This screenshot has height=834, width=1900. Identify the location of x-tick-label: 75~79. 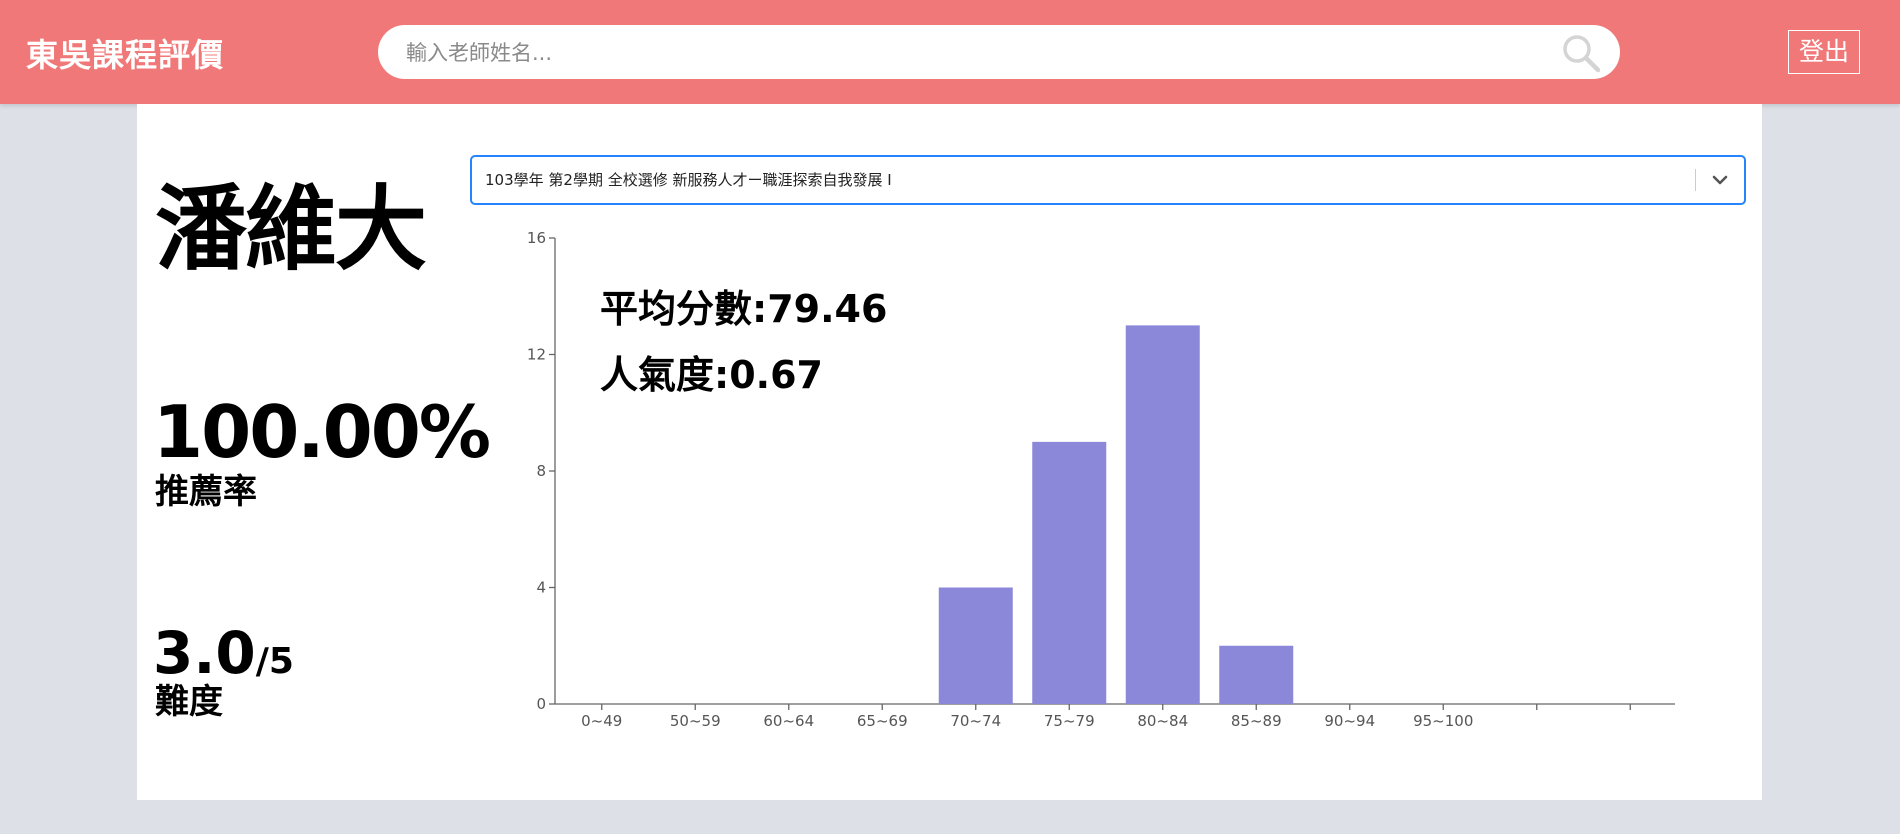
(1069, 721).